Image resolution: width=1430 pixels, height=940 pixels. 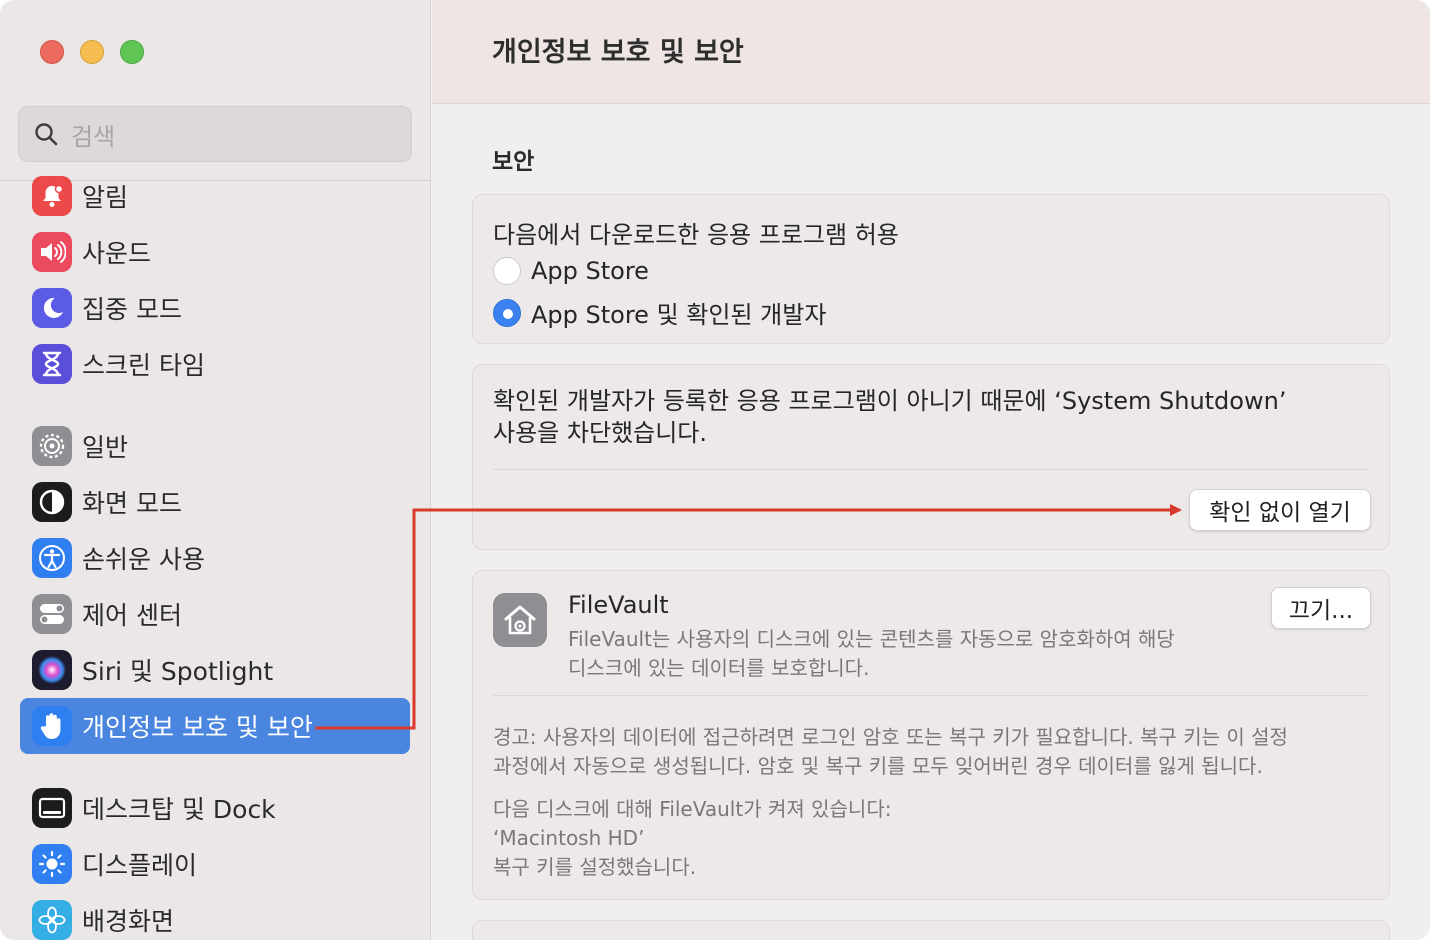 I want to click on hand-icon, so click(x=52, y=726).